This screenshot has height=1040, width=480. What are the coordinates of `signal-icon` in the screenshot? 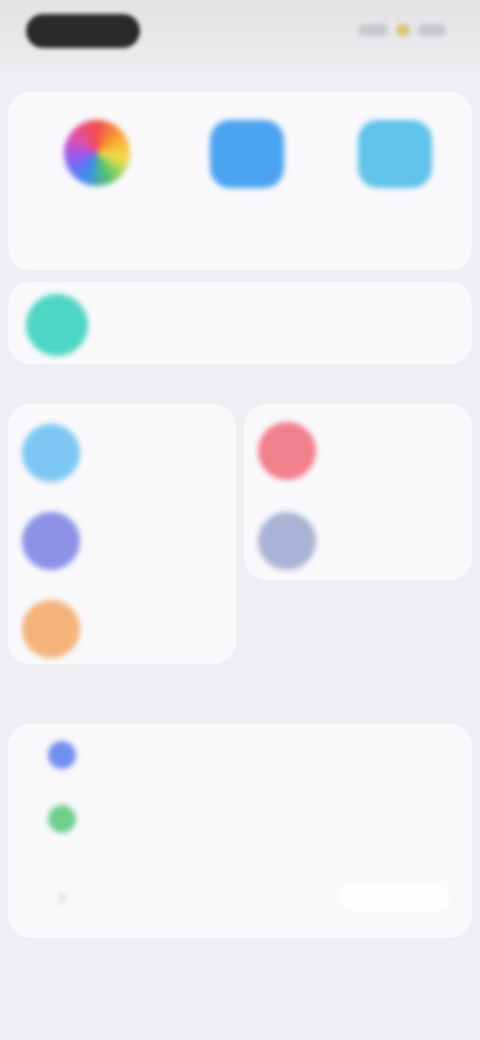 It's located at (373, 30).